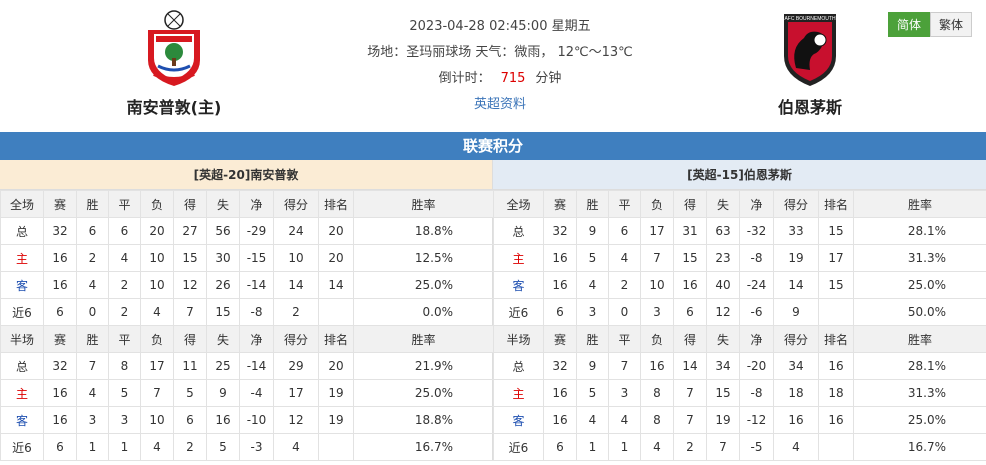 This screenshot has width=986, height=465. Describe the element at coordinates (560, 366) in the screenshot. I see `table-cell: 32` at that location.